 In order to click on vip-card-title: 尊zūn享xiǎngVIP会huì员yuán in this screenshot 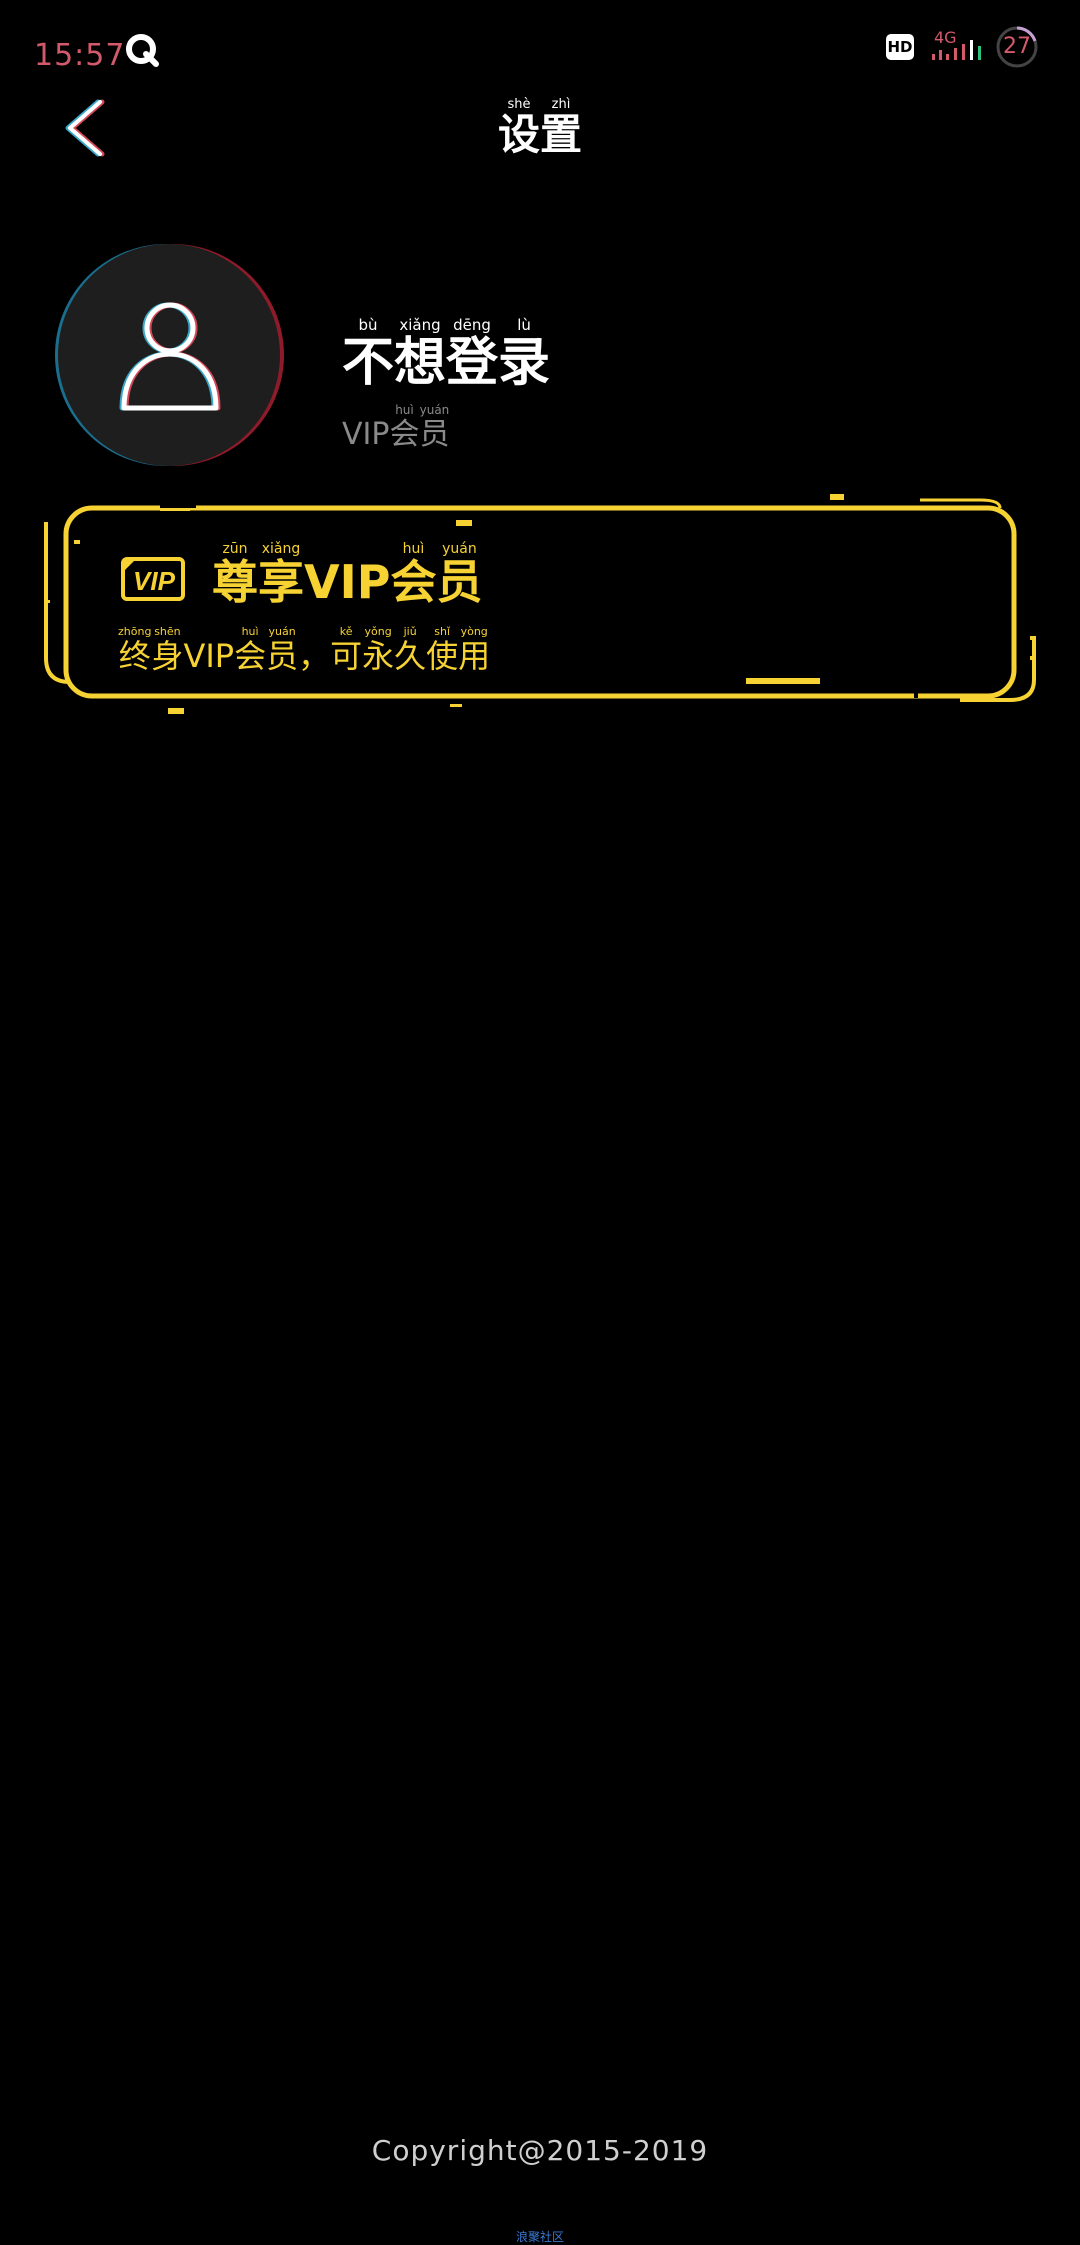, I will do `click(347, 575)`.